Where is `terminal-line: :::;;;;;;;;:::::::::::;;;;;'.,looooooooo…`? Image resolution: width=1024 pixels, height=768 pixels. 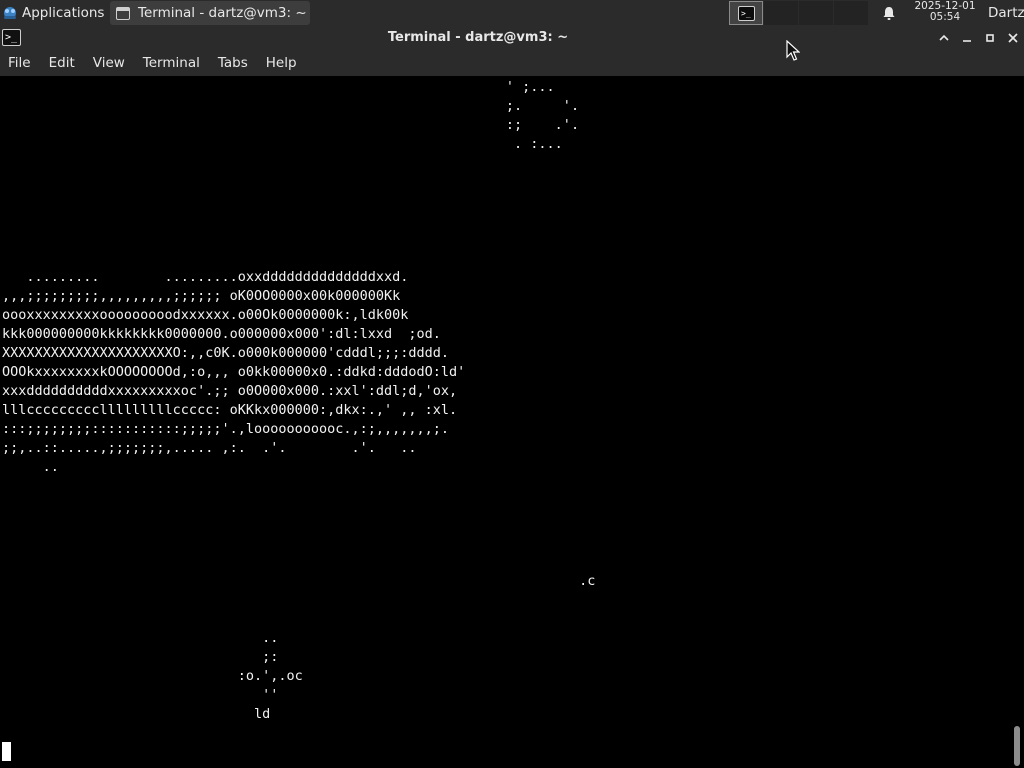
terminal-line: :::;;;;;;;;:::::::::::;;;;;'.,looooooooo… is located at coordinates (226, 429).